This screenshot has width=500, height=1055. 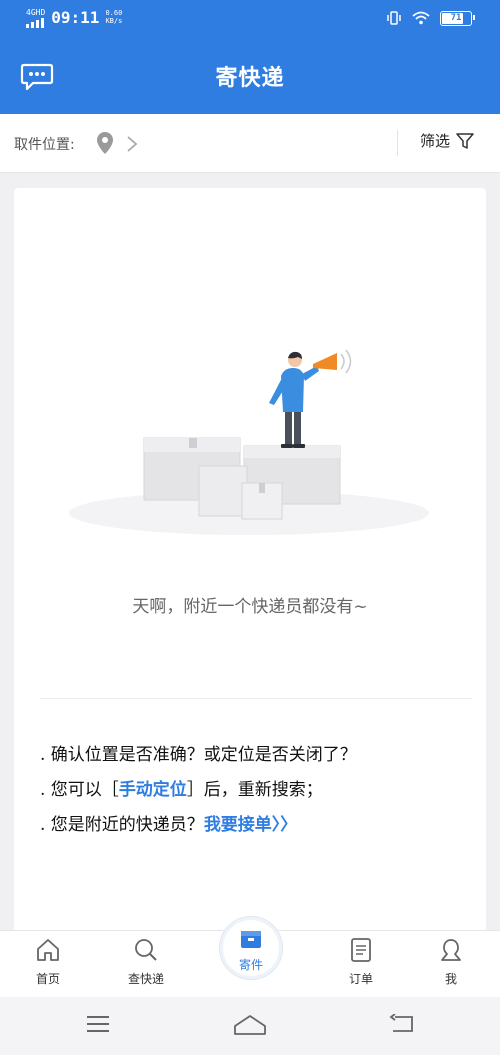 I want to click on network-speed: 0.60 KB/s, so click(x=114, y=17).